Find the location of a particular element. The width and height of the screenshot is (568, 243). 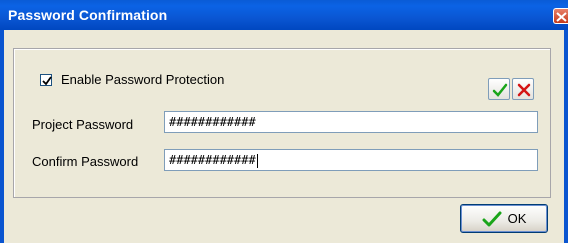

title-bar: Password Confirmation is located at coordinates (284, 15).